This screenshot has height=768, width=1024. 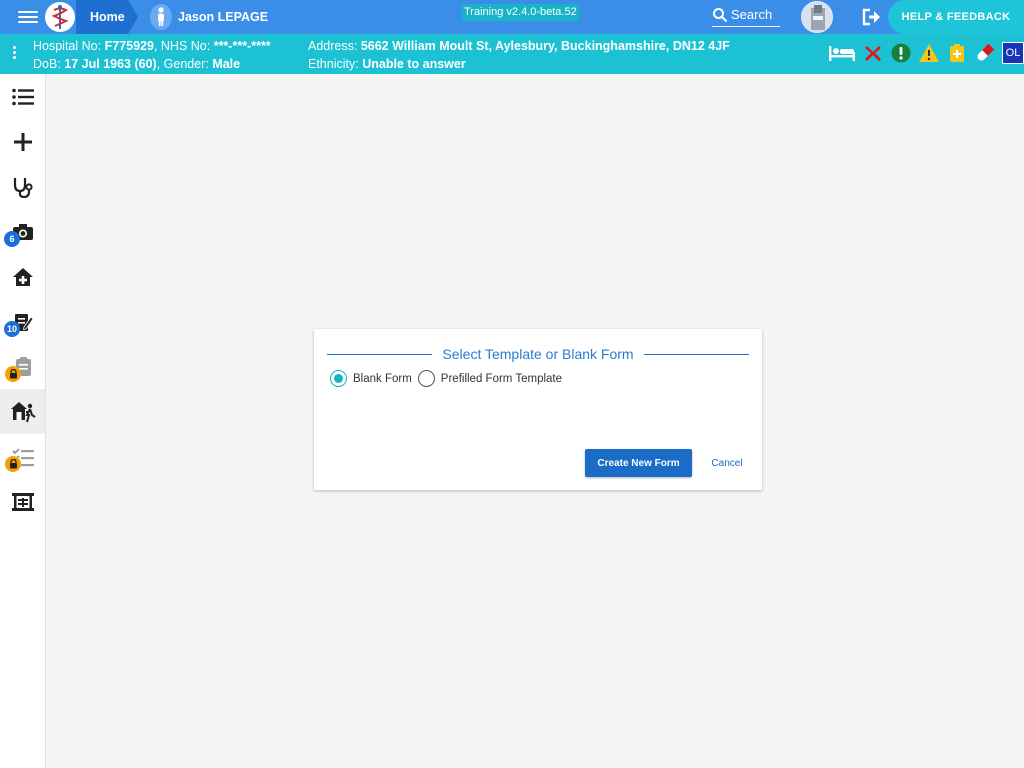 I want to click on nhs-no-label: NHS No:, so click(x=185, y=46).